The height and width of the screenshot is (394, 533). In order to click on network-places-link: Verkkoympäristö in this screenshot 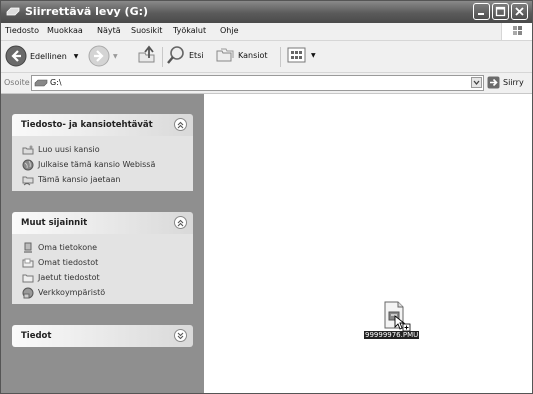, I will do `click(102, 292)`.